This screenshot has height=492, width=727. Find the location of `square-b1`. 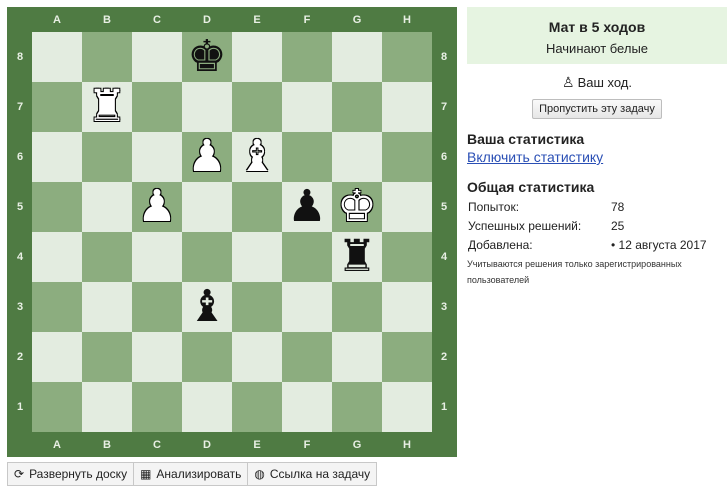

square-b1 is located at coordinates (107, 407).